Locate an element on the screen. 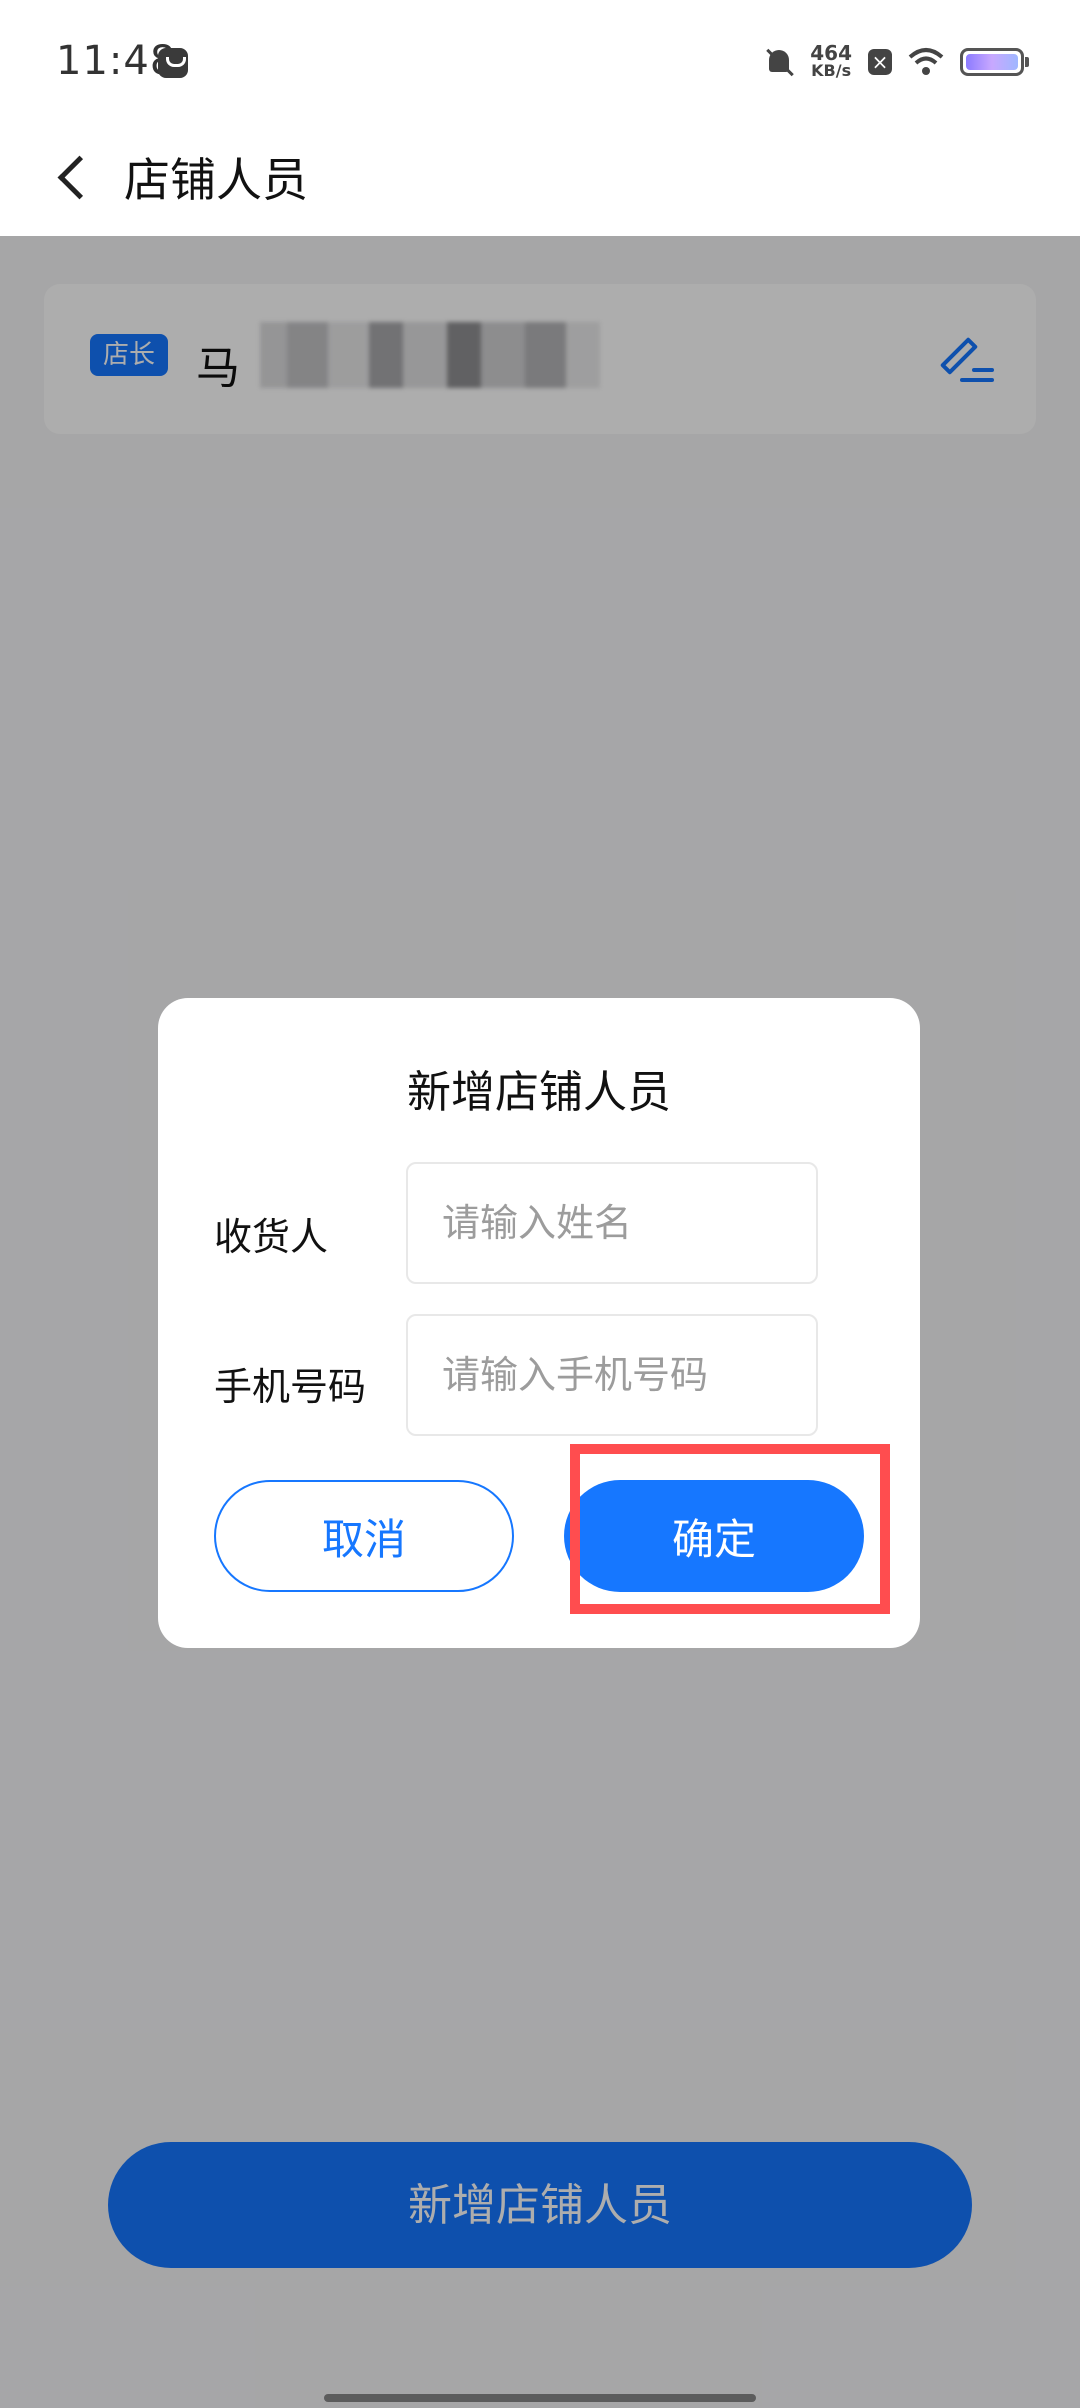  name-input is located at coordinates (612, 1223).